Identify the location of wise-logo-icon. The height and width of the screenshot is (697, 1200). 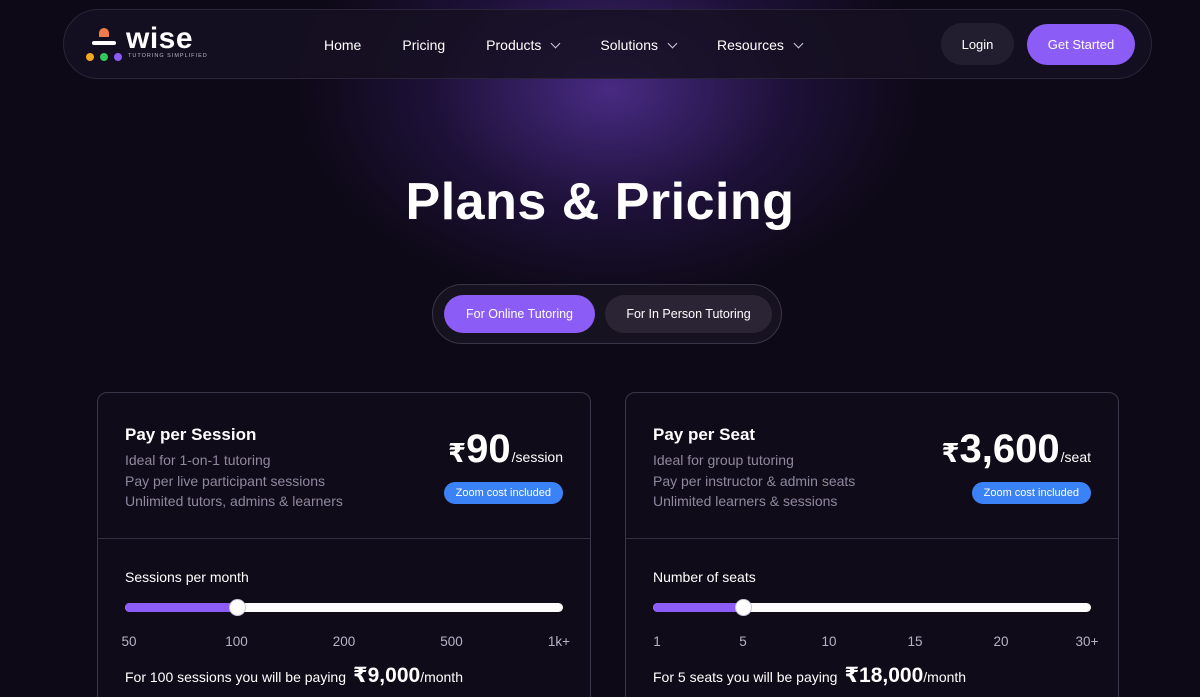
(106, 45).